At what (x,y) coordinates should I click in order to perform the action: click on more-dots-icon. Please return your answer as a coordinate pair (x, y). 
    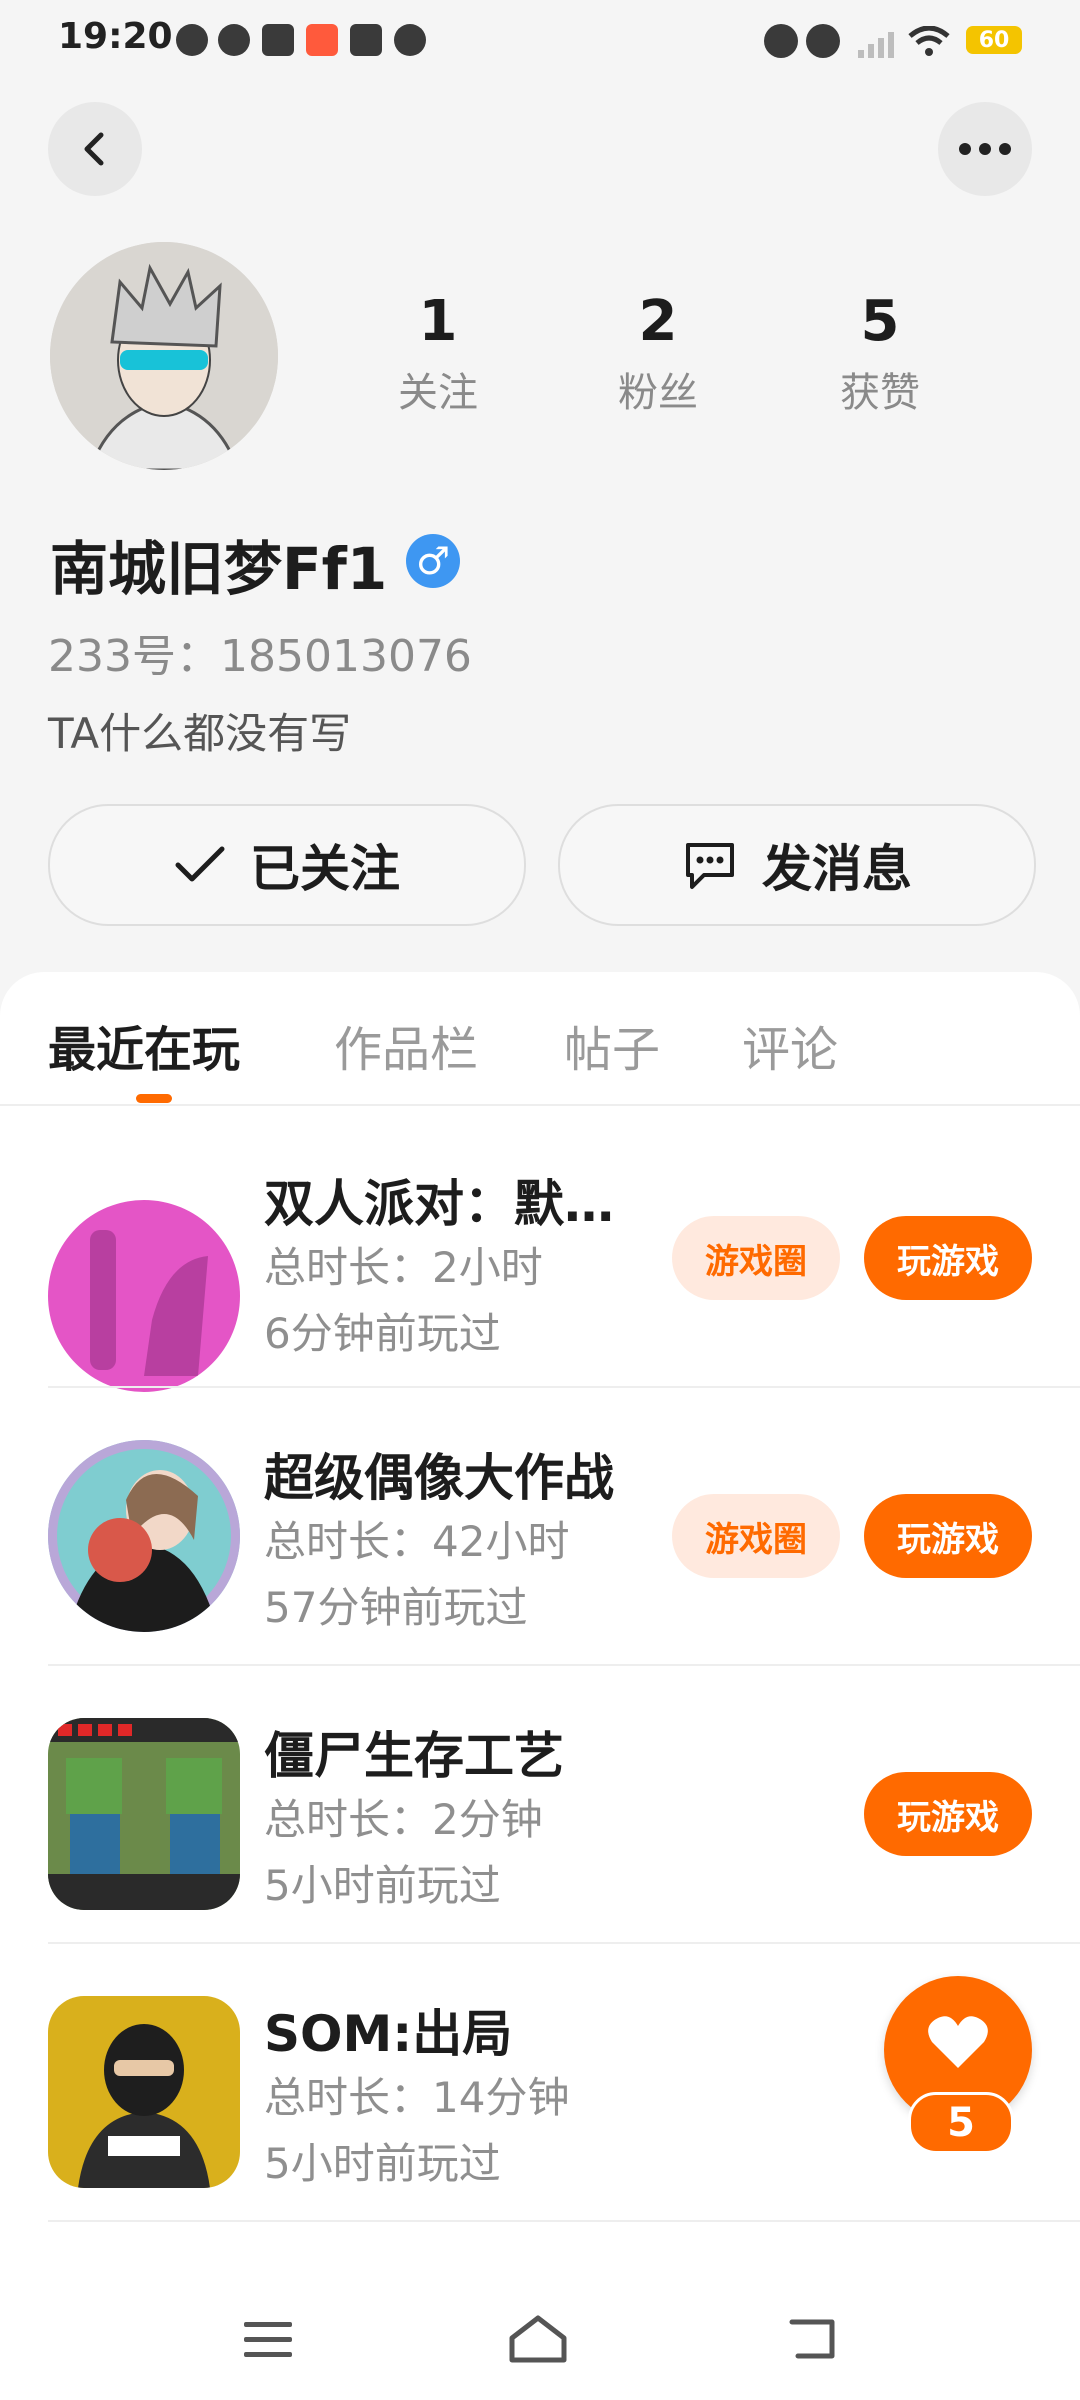
    Looking at the image, I should click on (985, 149).